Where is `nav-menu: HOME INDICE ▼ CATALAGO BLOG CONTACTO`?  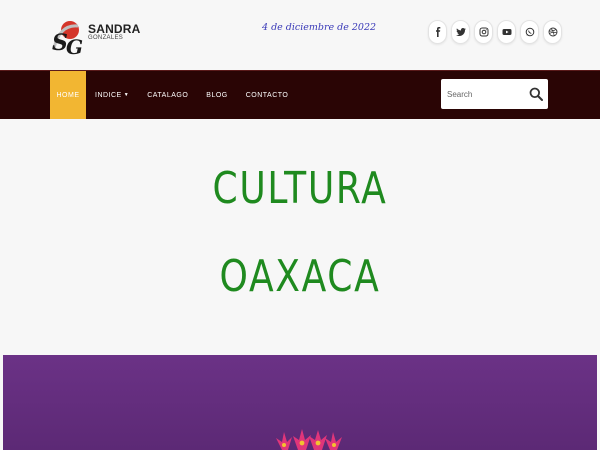 nav-menu: HOME INDICE ▼ CATALAGO BLOG CONTACTO is located at coordinates (173, 95).